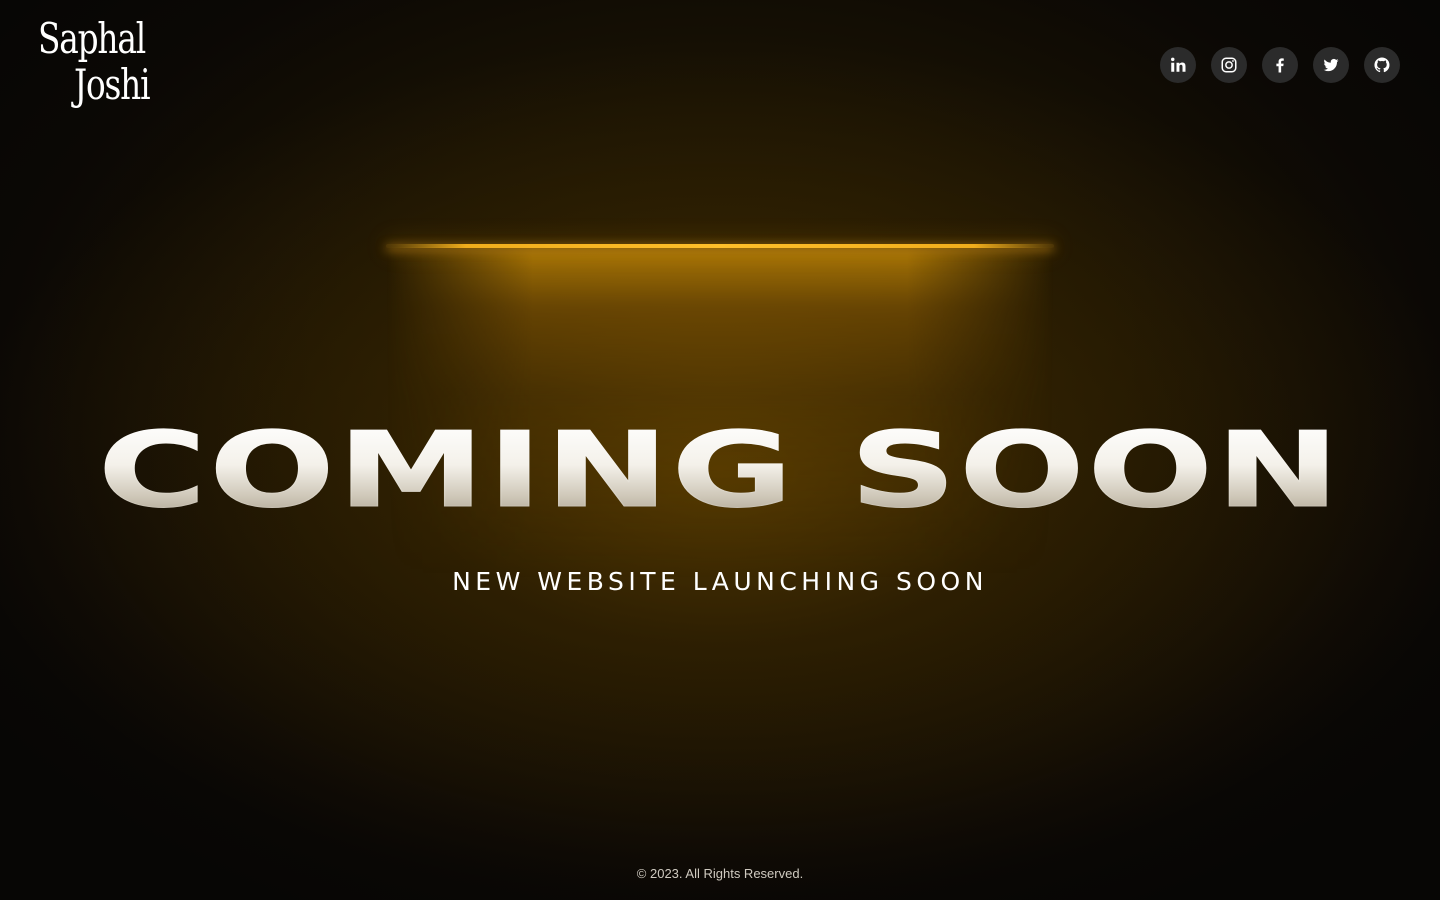 Image resolution: width=1440 pixels, height=900 pixels. I want to click on linkedin-link, so click(1178, 65).